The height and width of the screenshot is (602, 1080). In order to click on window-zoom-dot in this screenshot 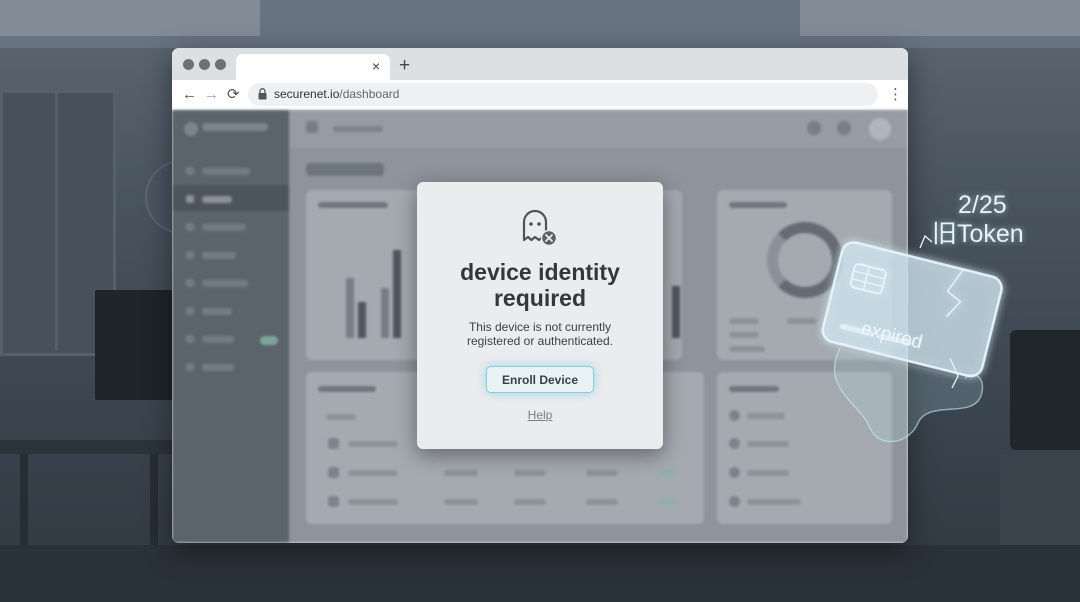, I will do `click(220, 64)`.